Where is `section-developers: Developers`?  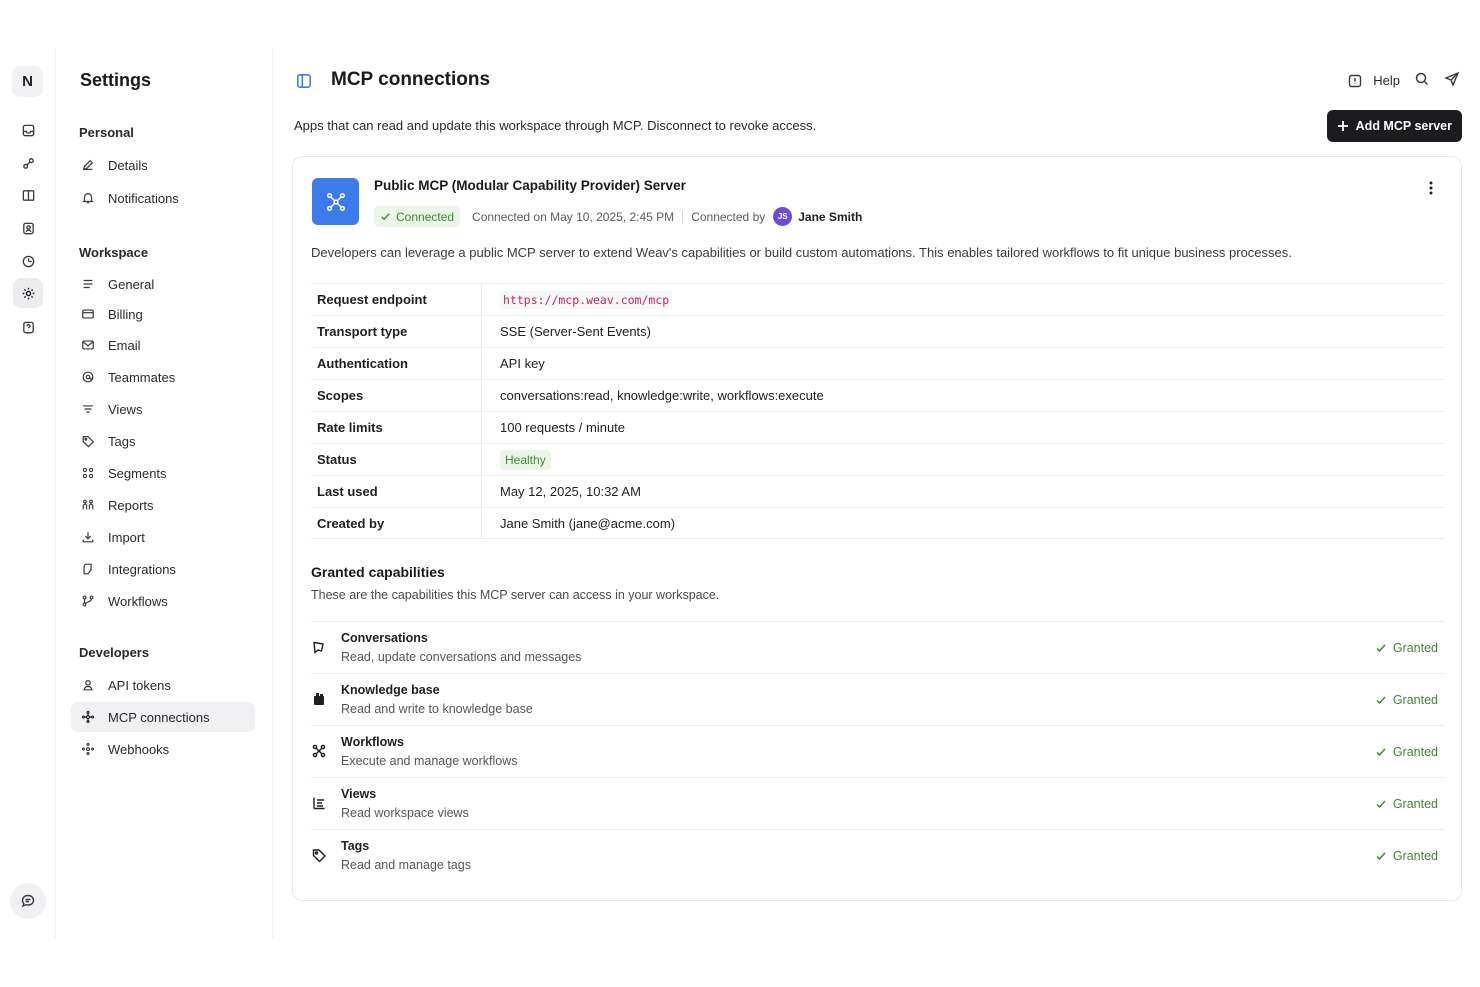 section-developers: Developers is located at coordinates (114, 652).